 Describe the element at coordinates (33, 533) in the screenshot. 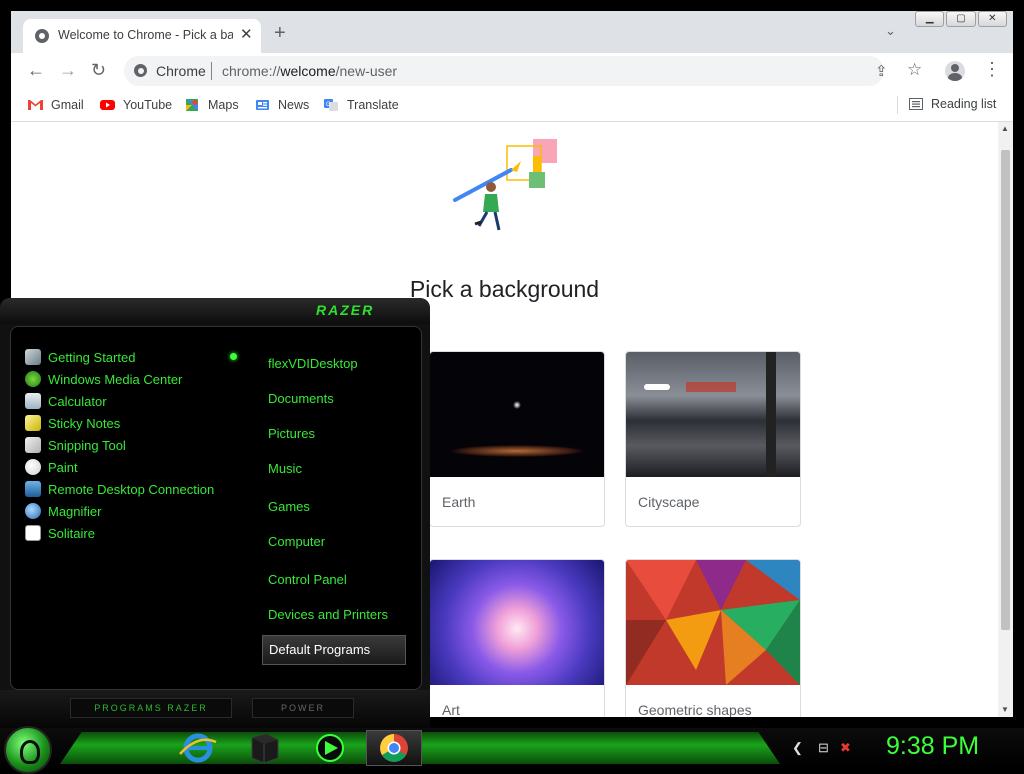

I see `solitaire-icon` at that location.